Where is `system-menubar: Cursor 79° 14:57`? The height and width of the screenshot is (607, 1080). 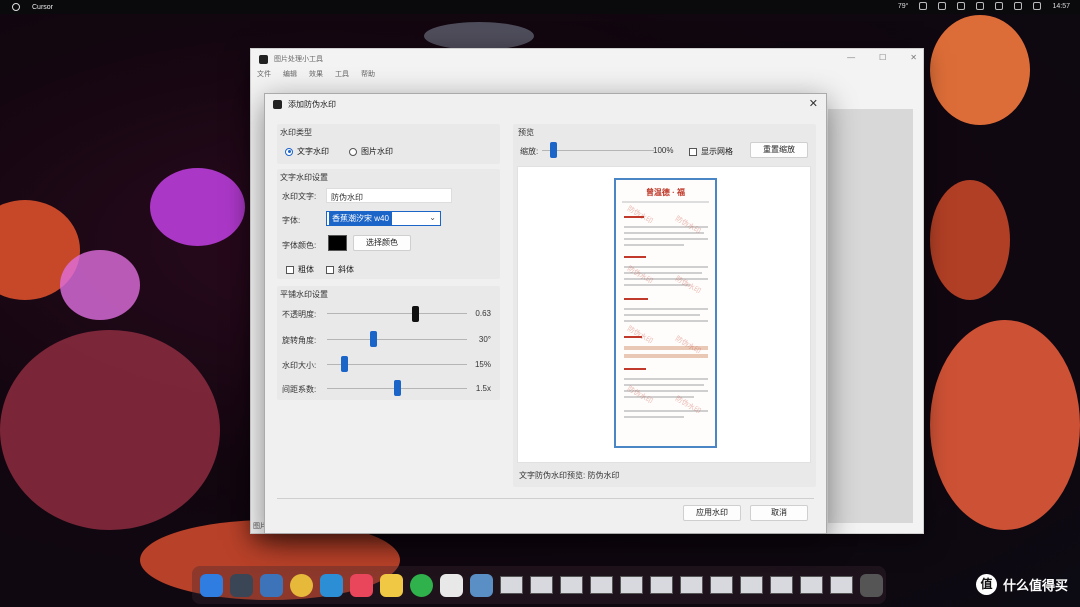 system-menubar: Cursor 79° 14:57 is located at coordinates (540, 7).